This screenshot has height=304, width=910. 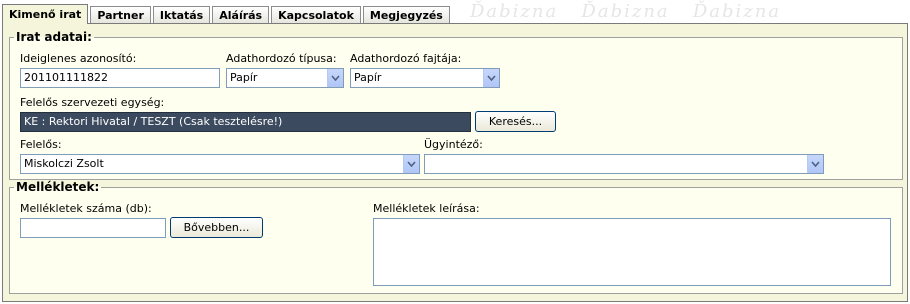 I want to click on felelos-label: Felelős:, so click(x=41, y=144).